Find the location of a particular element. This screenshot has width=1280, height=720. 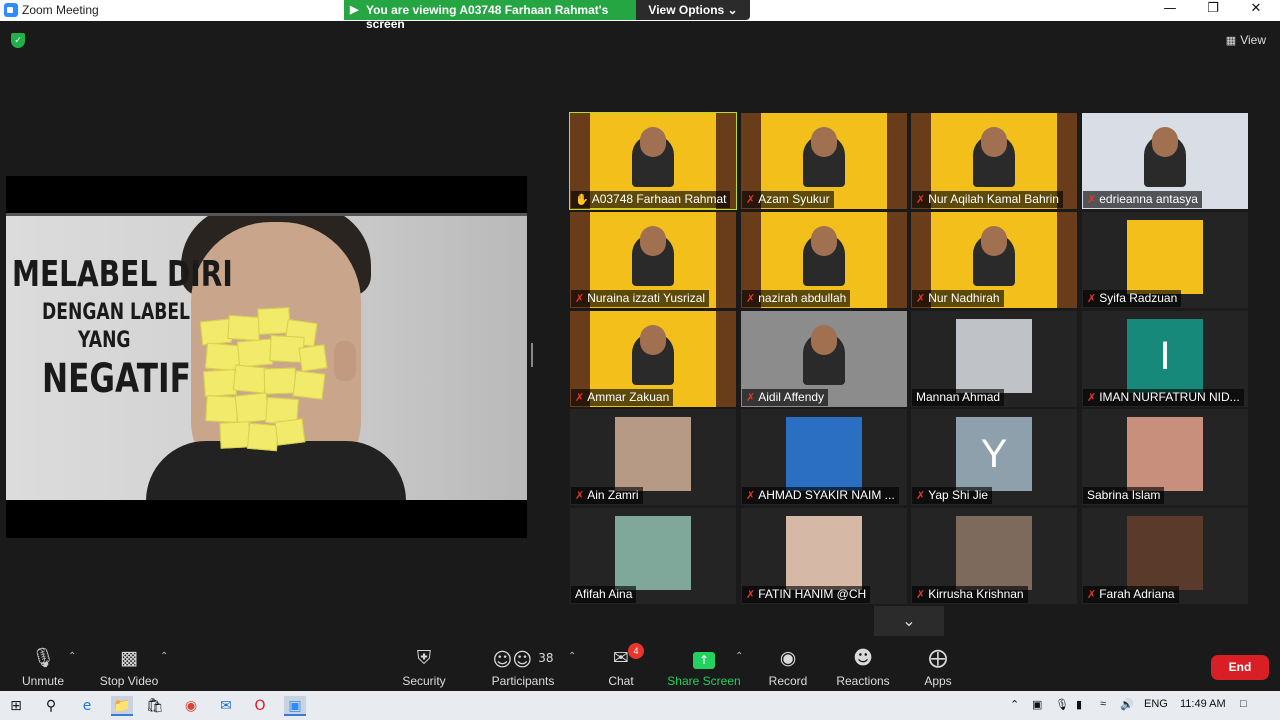

zoom-taskbar-icon: ▣ is located at coordinates (295, 706).